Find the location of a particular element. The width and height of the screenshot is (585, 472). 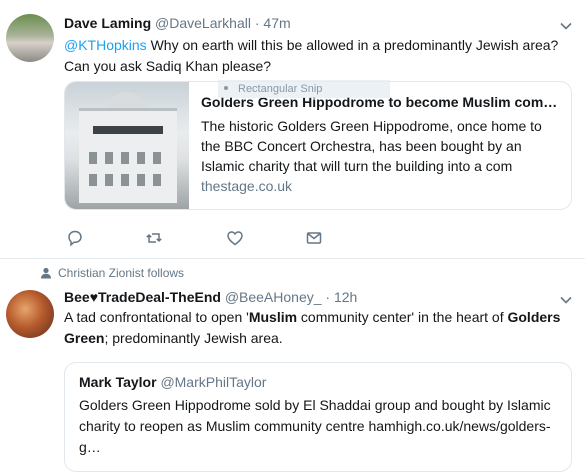

tweet-time: 47m is located at coordinates (276, 23).